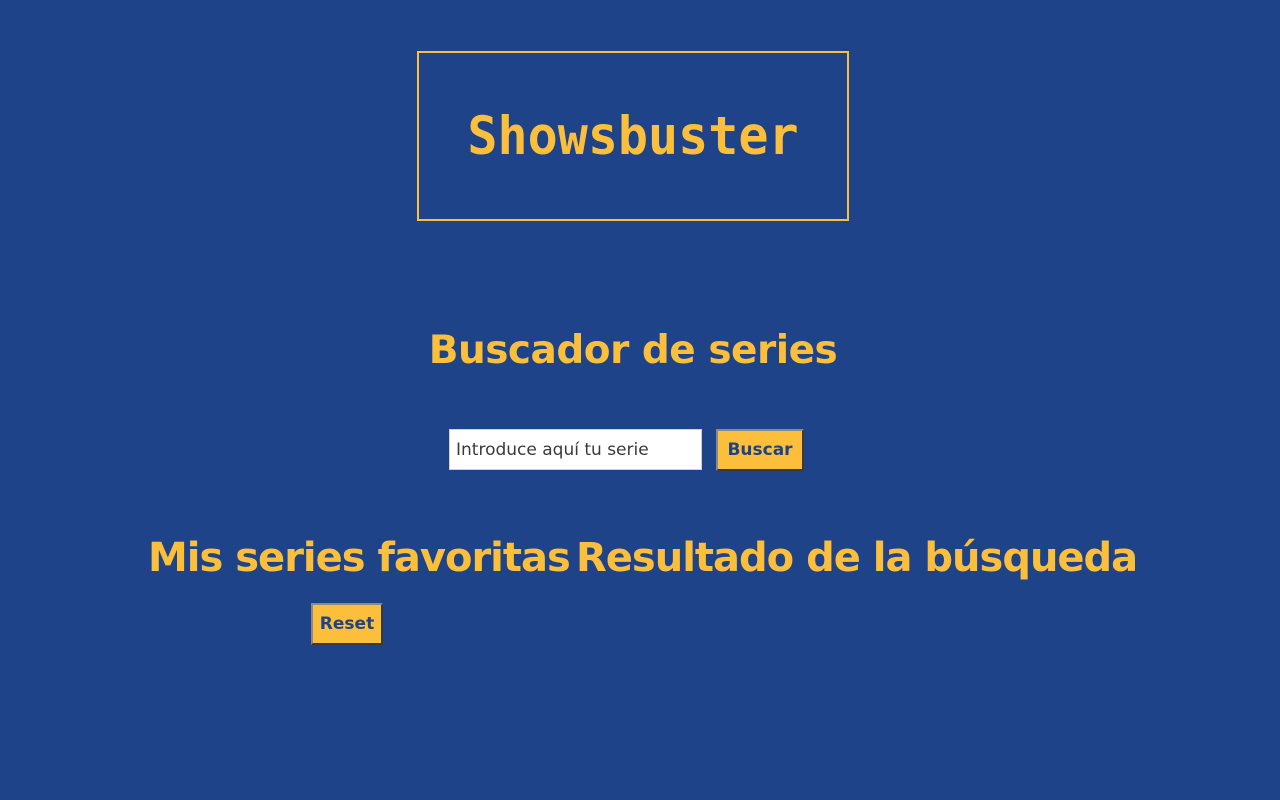  Describe the element at coordinates (760, 450) in the screenshot. I see `search-button: Buscar` at that location.